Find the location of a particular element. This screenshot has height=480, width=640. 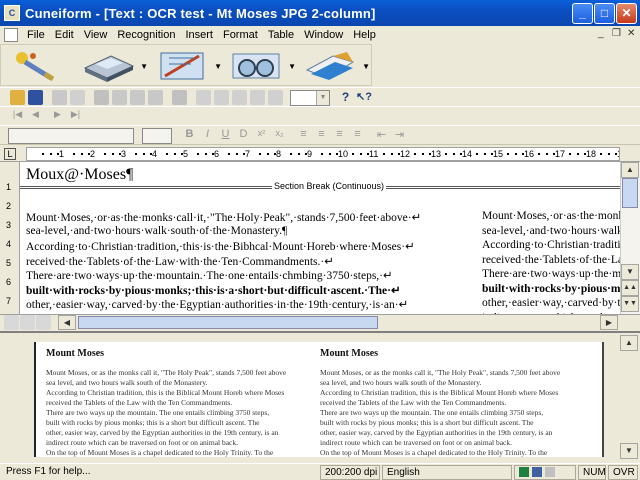

font-size-combo is located at coordinates (157, 136).